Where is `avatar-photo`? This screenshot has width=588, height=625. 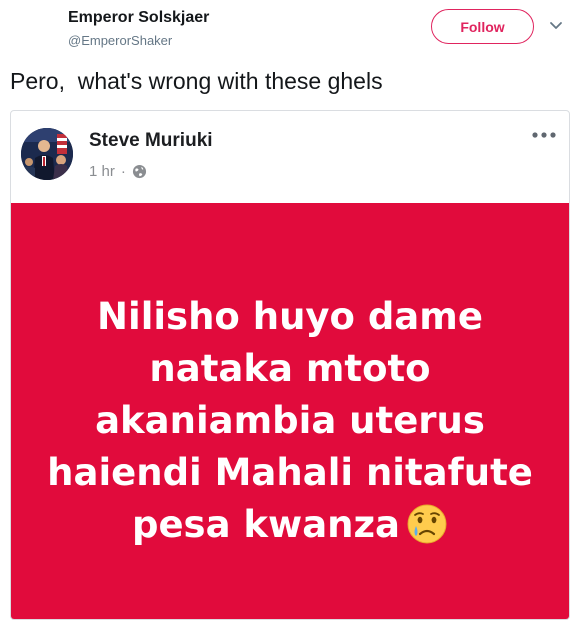 avatar-photo is located at coordinates (47, 154).